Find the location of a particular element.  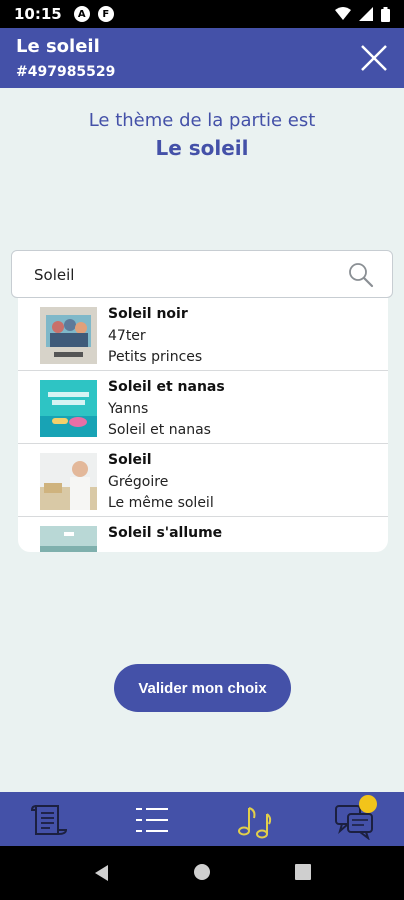

battery-icon is located at coordinates (385, 14).